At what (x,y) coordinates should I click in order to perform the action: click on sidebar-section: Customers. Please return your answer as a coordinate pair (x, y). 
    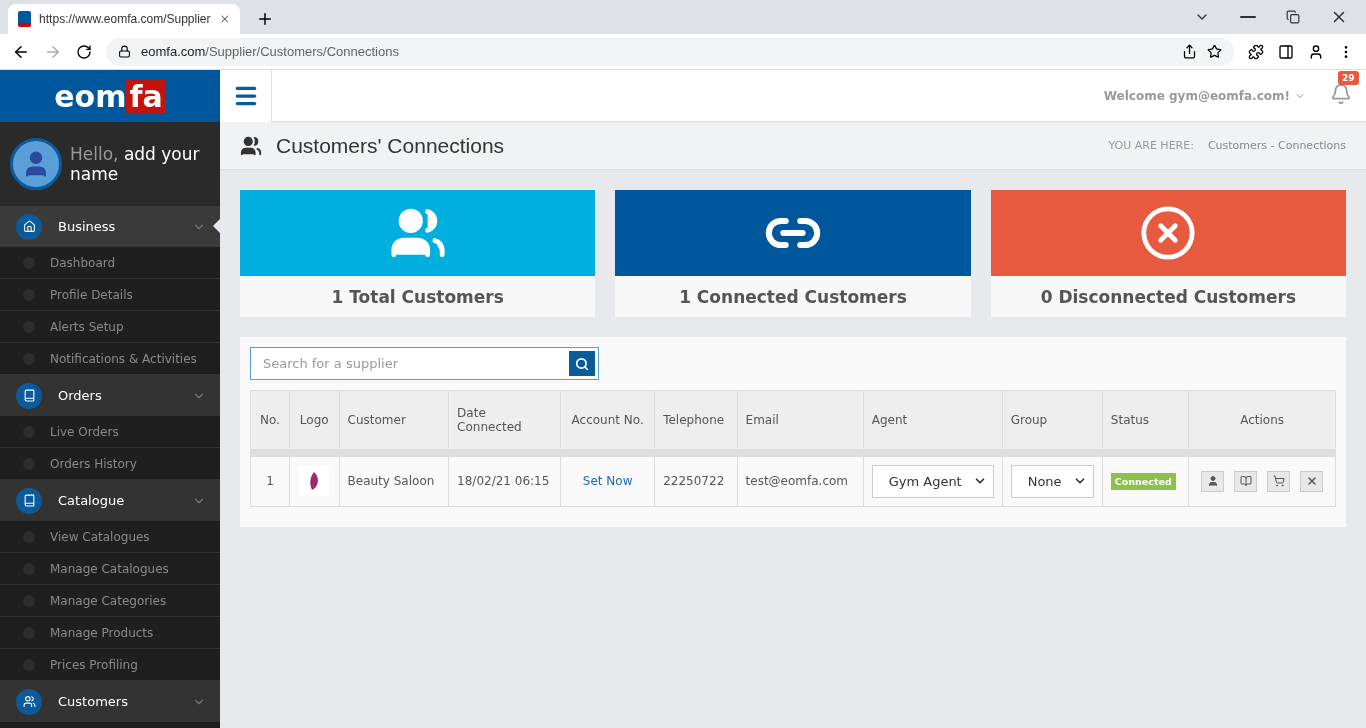
    Looking at the image, I should click on (110, 701).